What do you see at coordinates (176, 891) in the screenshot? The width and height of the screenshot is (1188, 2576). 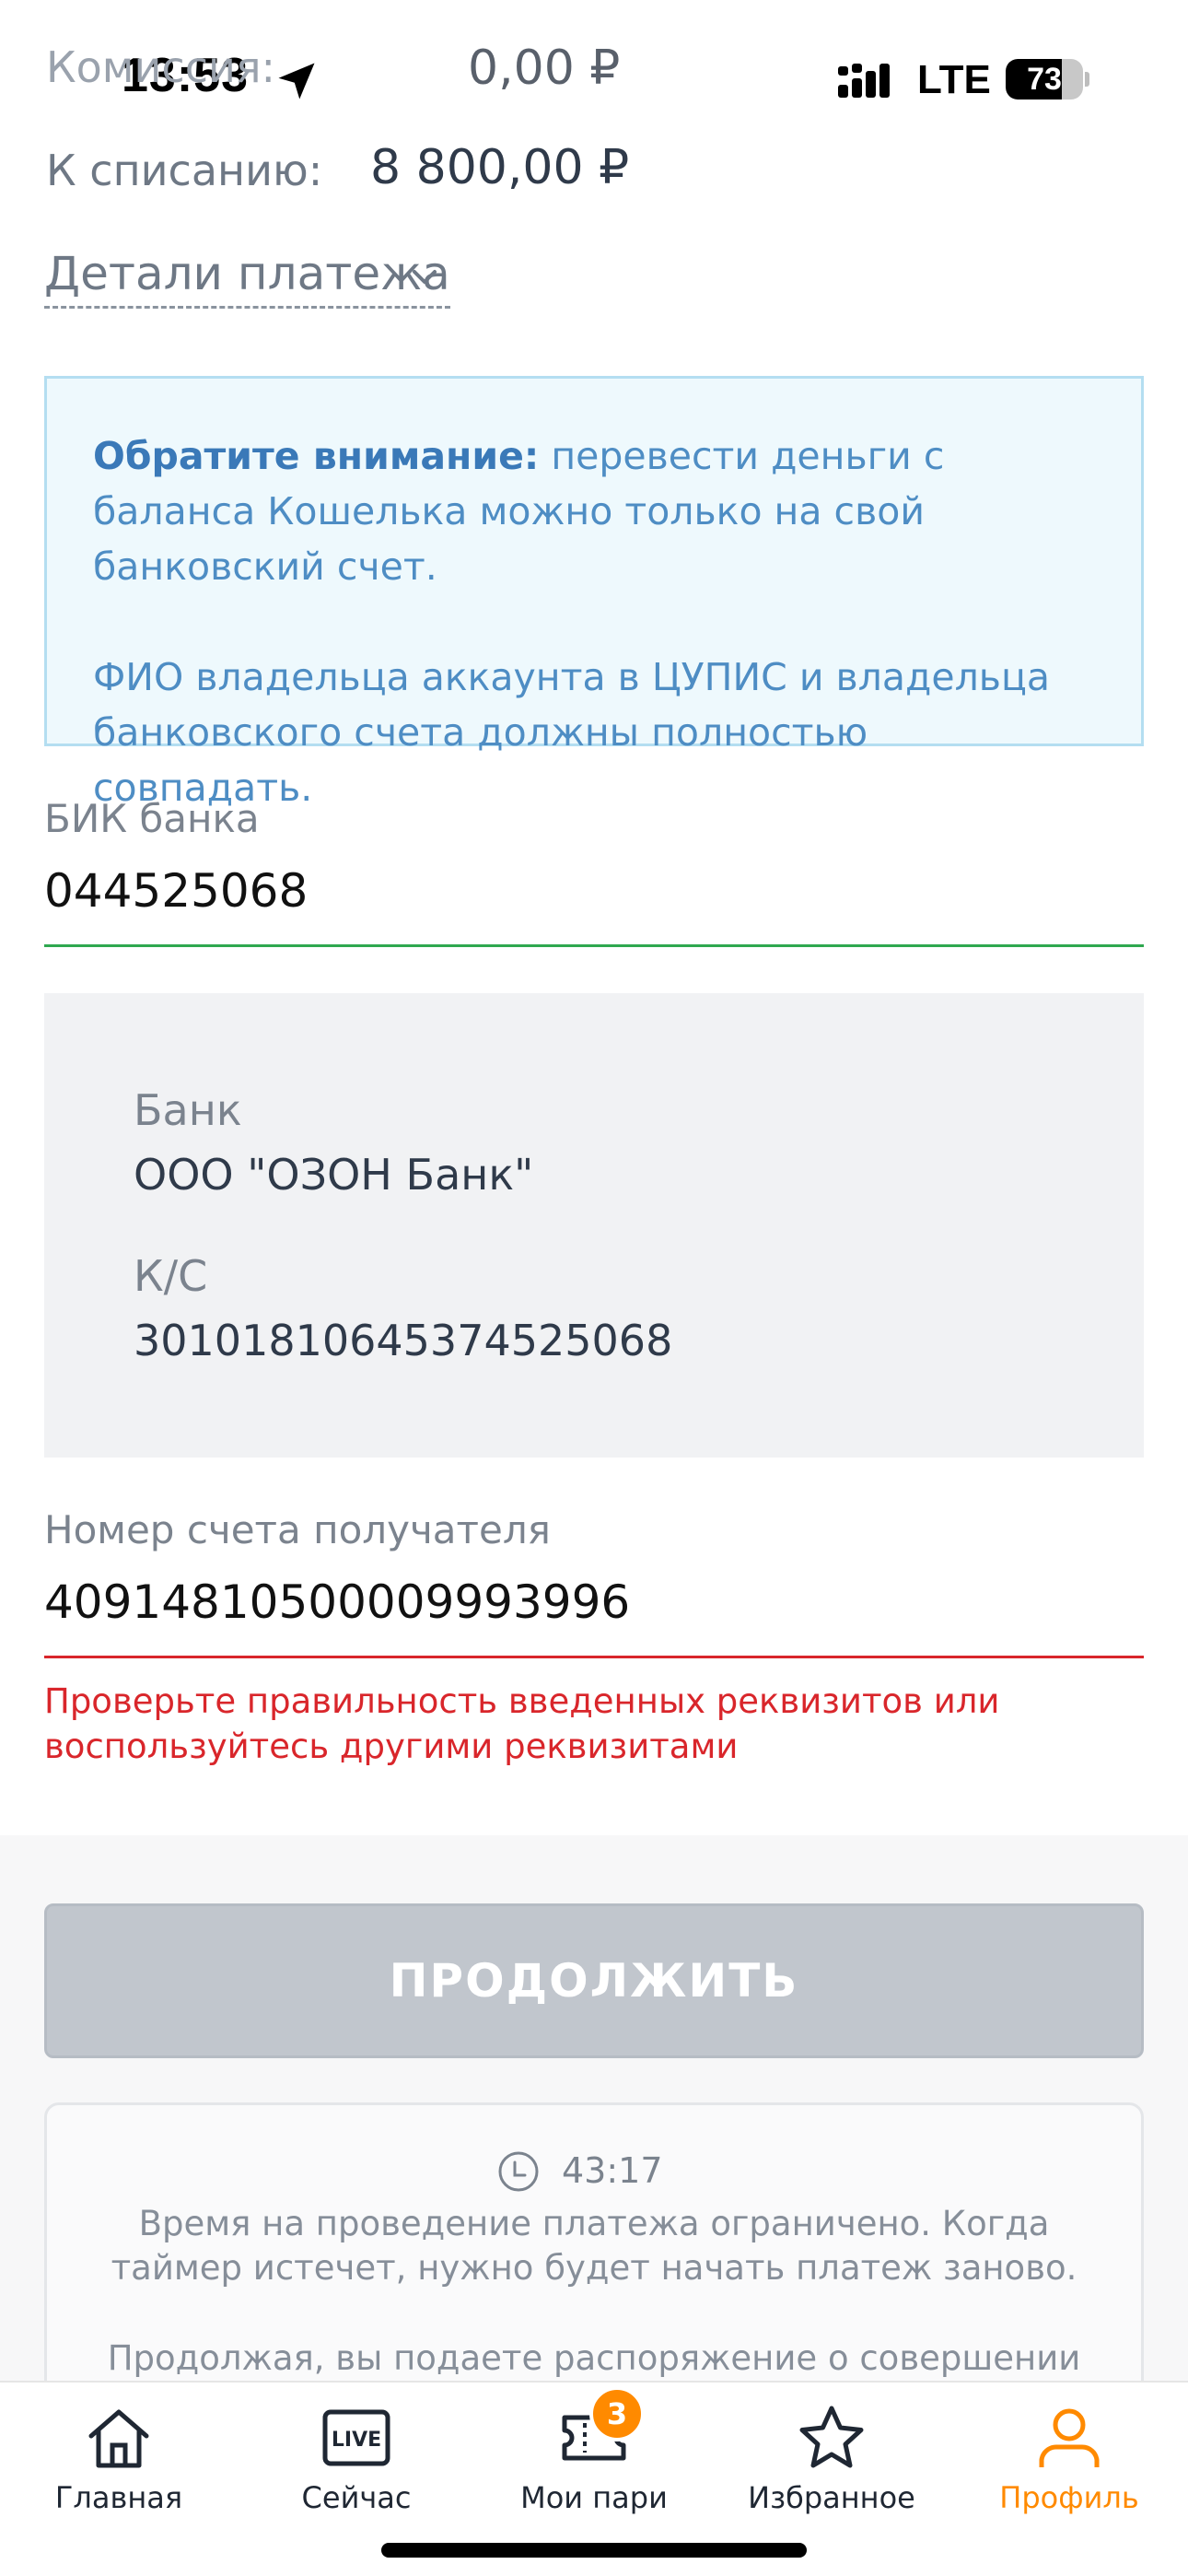 I see `bik-input: 044525068` at bounding box center [176, 891].